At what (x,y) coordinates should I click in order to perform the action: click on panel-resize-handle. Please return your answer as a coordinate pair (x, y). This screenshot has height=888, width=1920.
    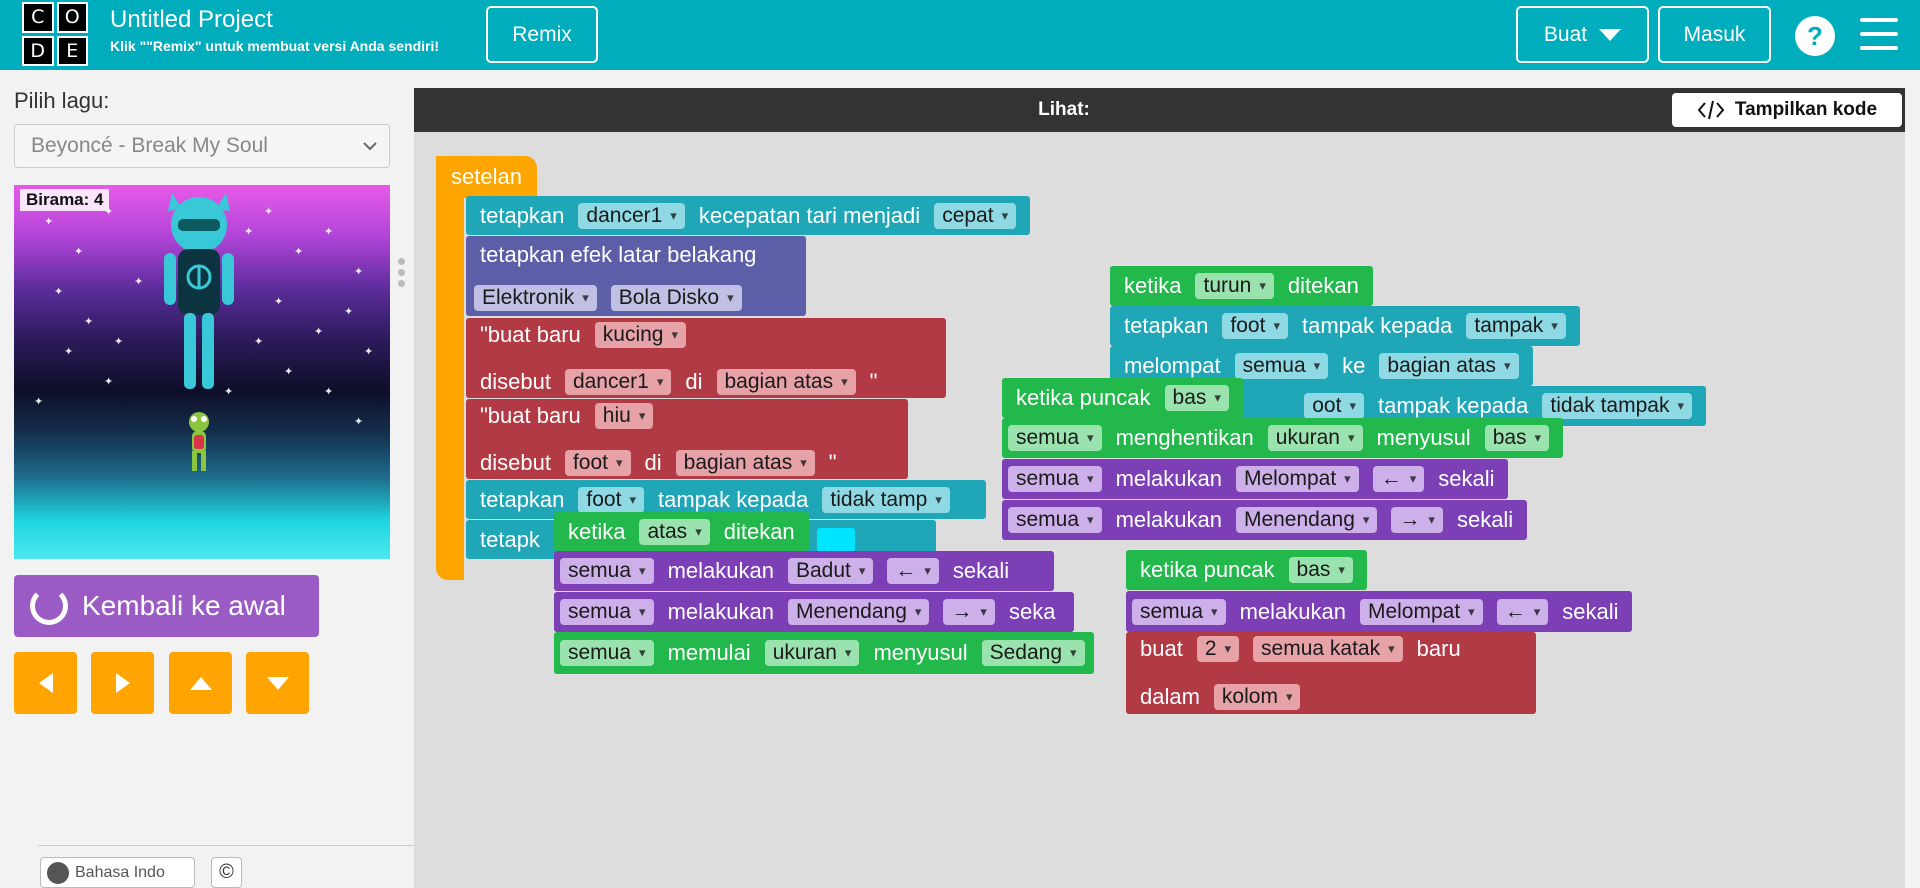
    Looking at the image, I should click on (402, 274).